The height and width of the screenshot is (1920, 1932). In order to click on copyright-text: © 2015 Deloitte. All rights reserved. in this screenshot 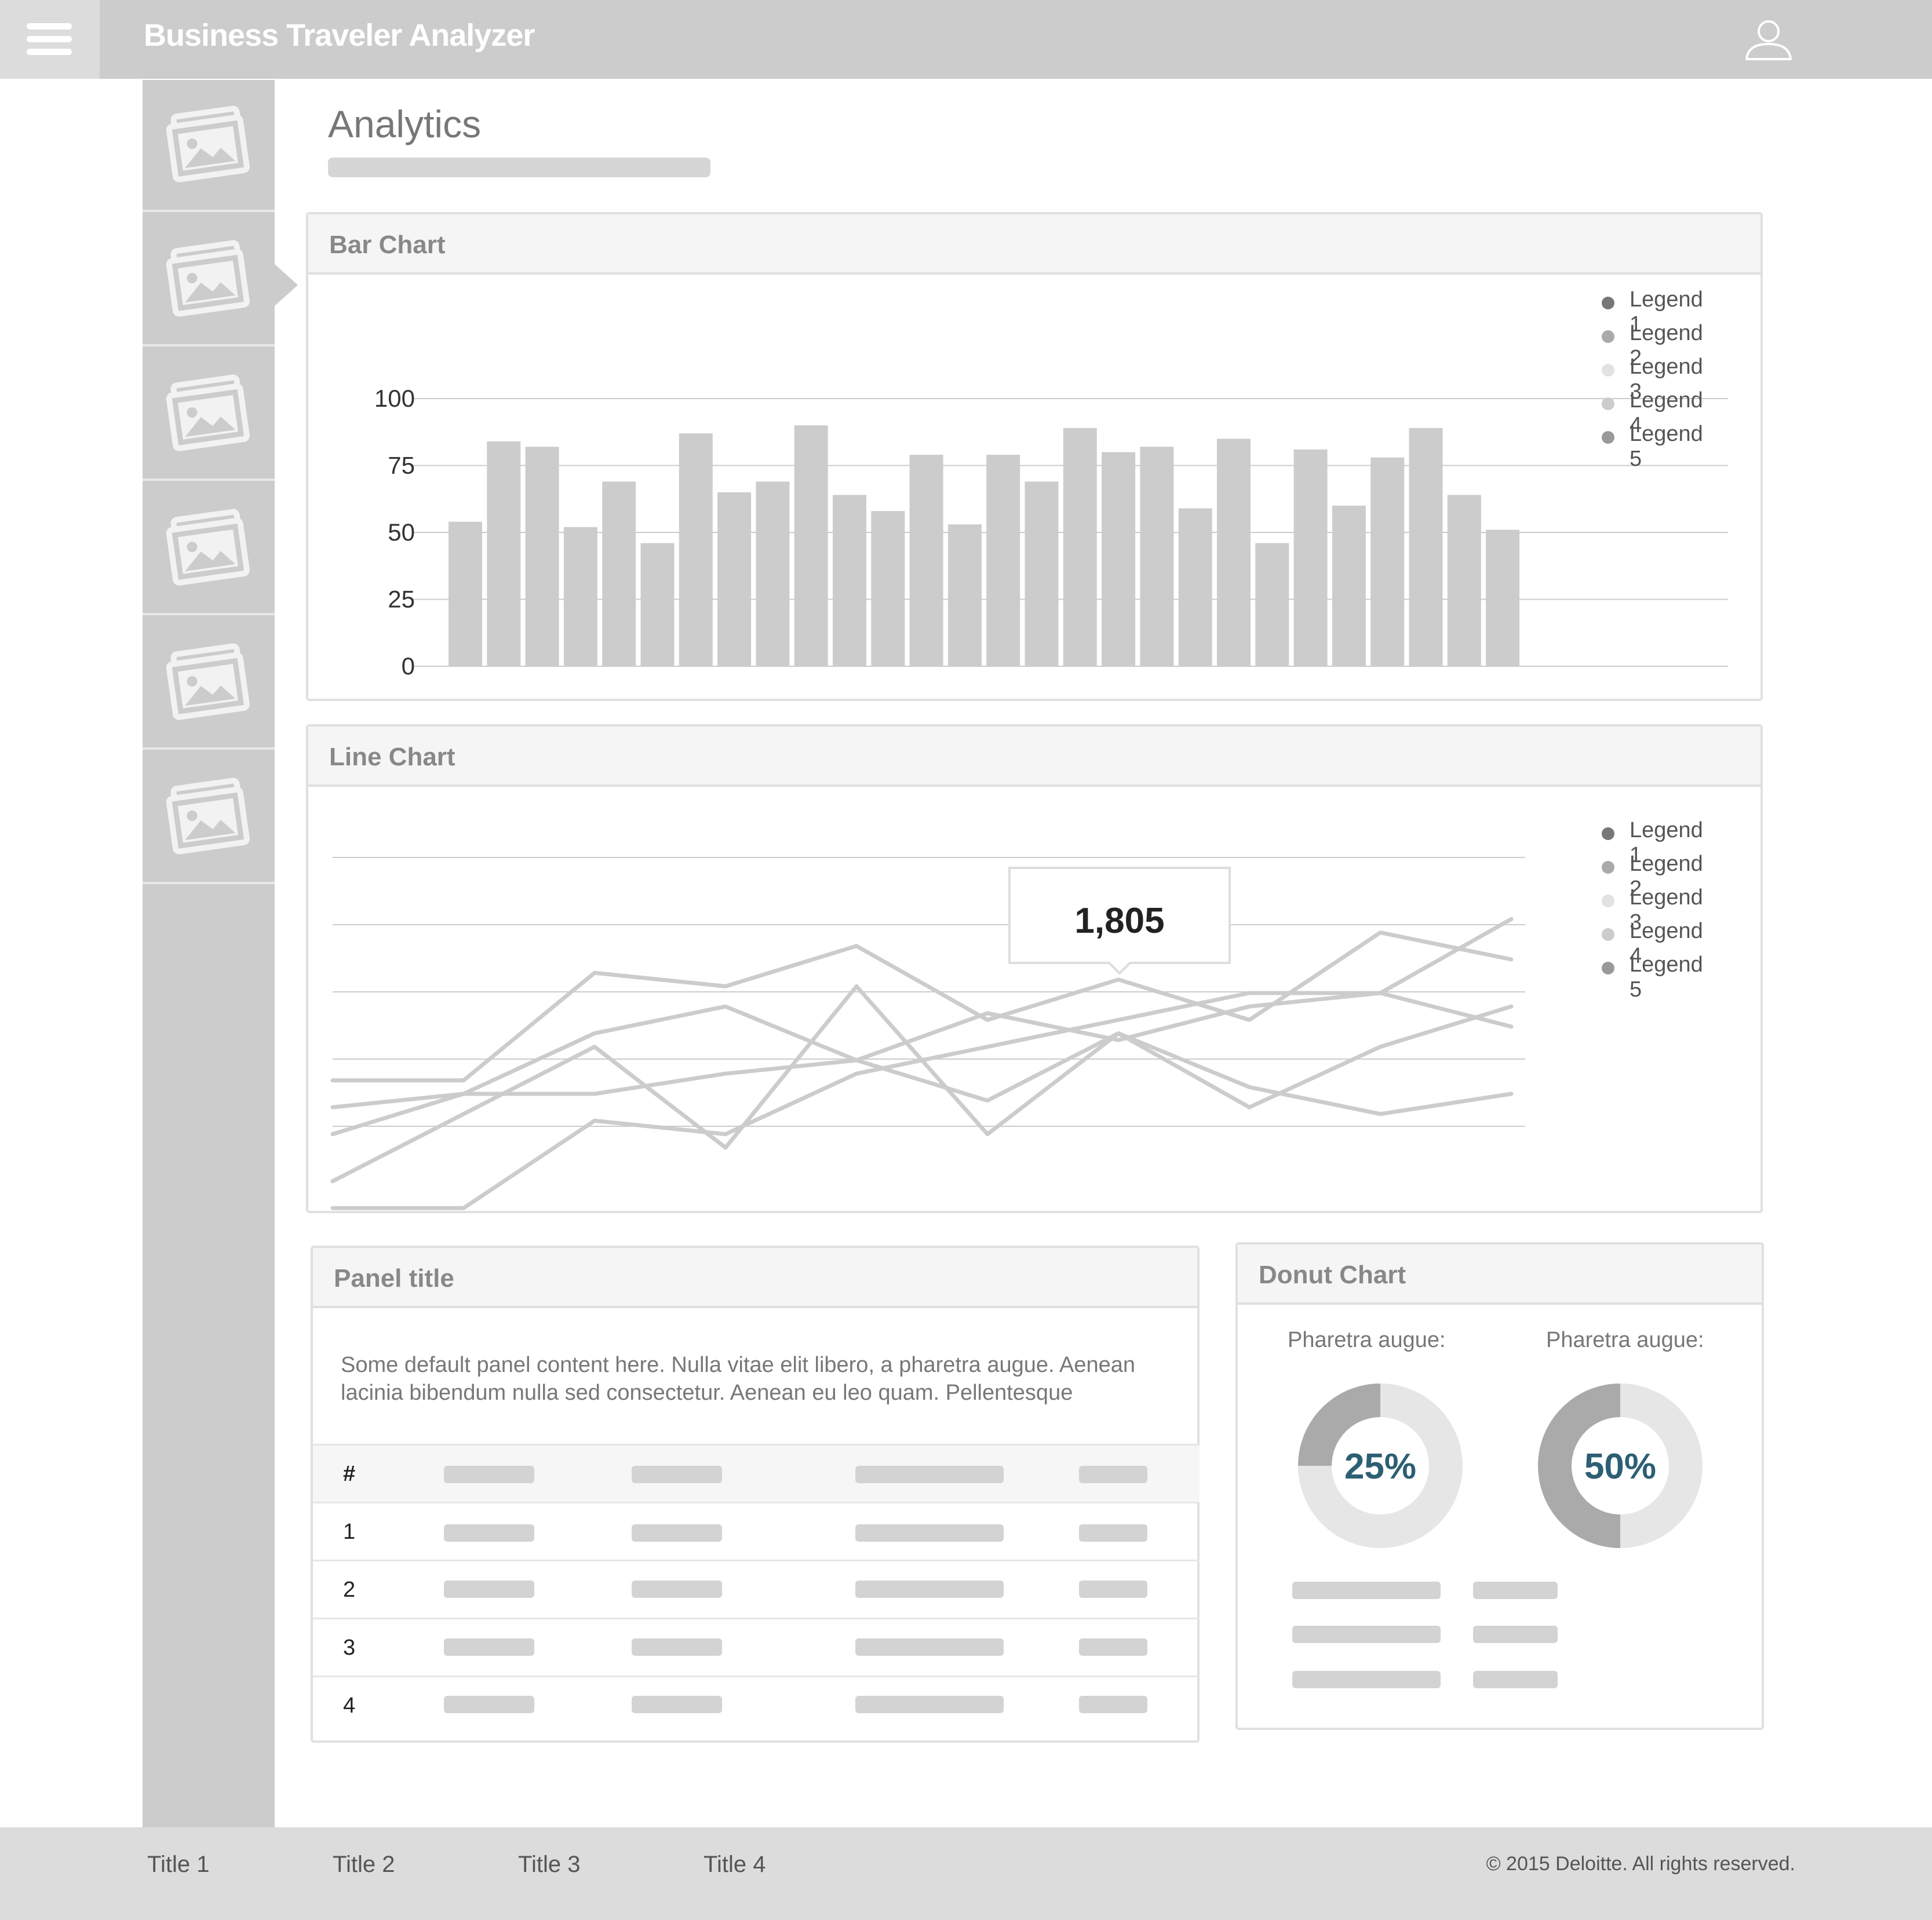, I will do `click(1640, 1864)`.